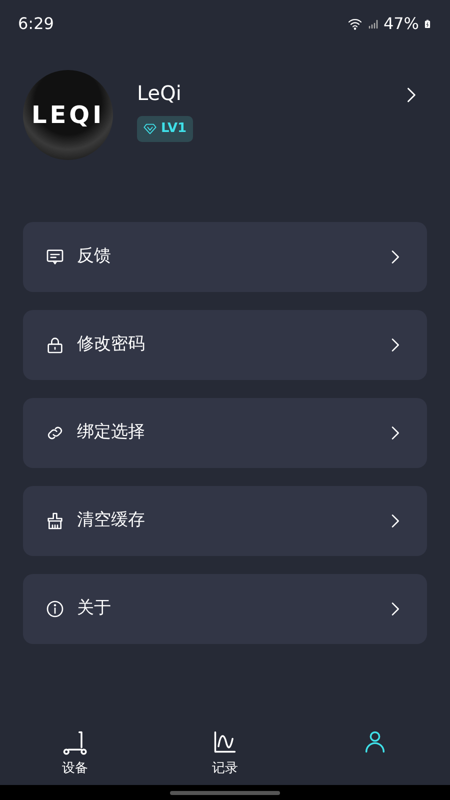 This screenshot has width=450, height=800. Describe the element at coordinates (225, 433) in the screenshot. I see `menu-item: 绑定选择` at that location.